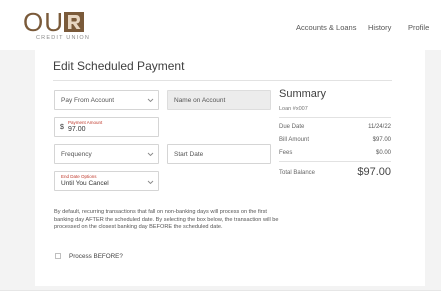 The height and width of the screenshot is (302, 441). What do you see at coordinates (293, 109) in the screenshot?
I see `summary-loan-number: Loan #x007` at bounding box center [293, 109].